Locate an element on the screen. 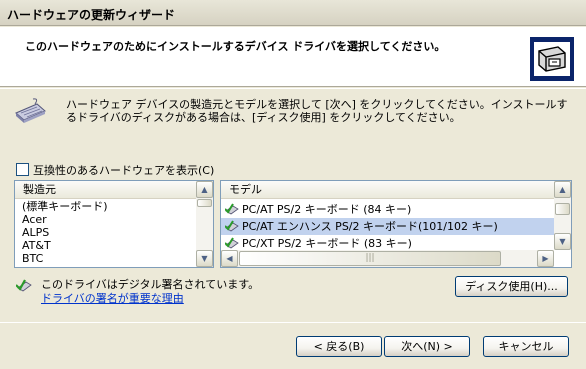  model-horizontal-scrollbar: ◀ ||| ▶ is located at coordinates (387, 258).